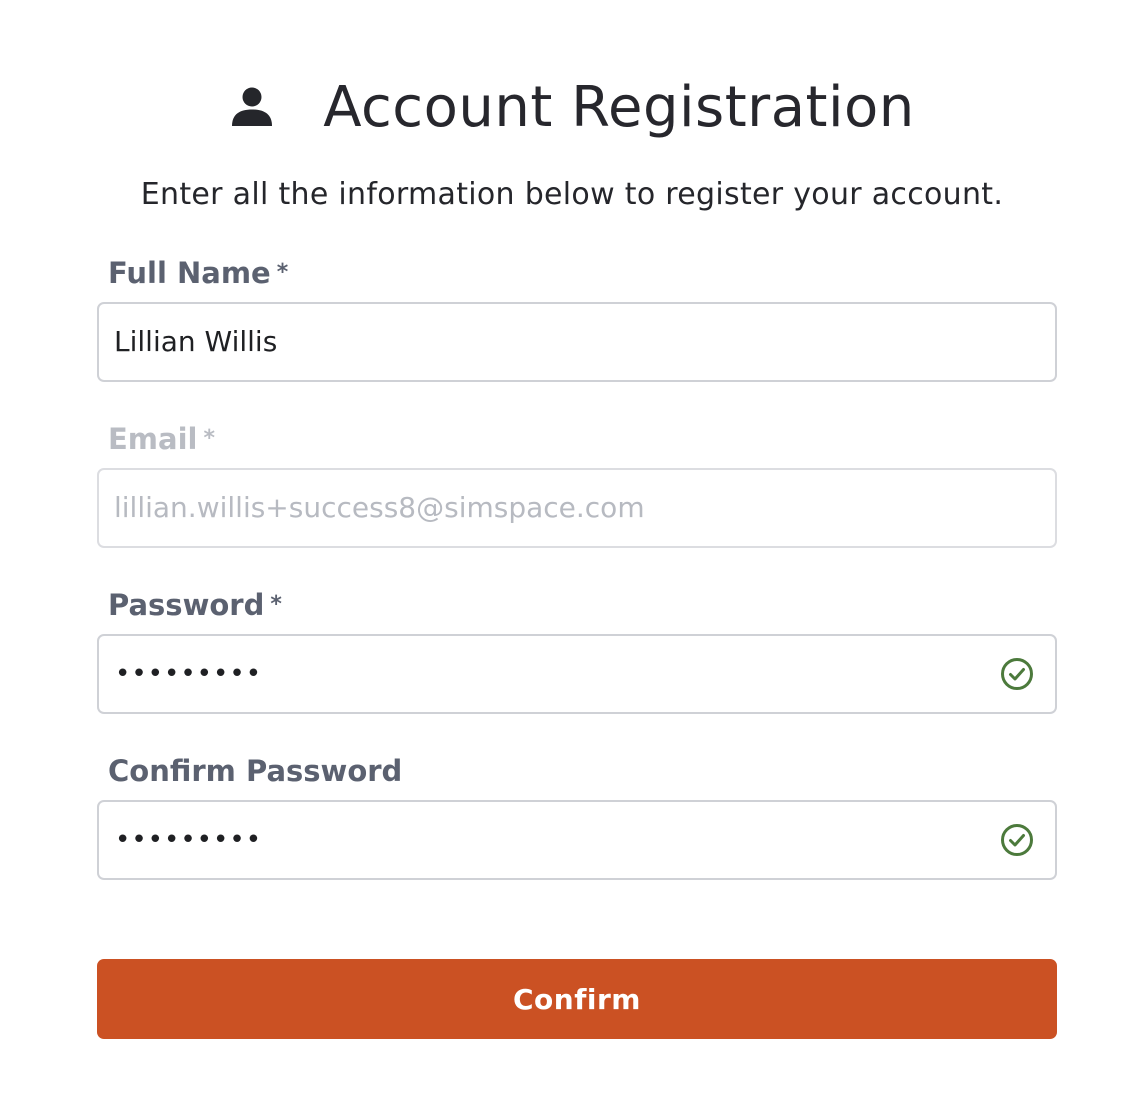  I want to click on confirm-password-label-text: Confirm Password, so click(255, 771).